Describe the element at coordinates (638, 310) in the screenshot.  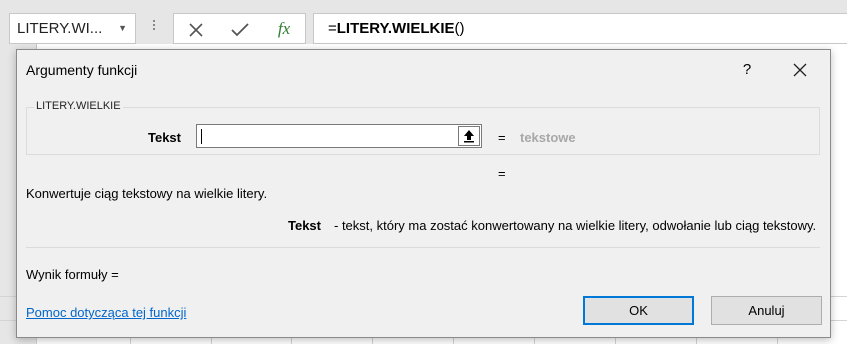
I see `ok-button: OK` at that location.